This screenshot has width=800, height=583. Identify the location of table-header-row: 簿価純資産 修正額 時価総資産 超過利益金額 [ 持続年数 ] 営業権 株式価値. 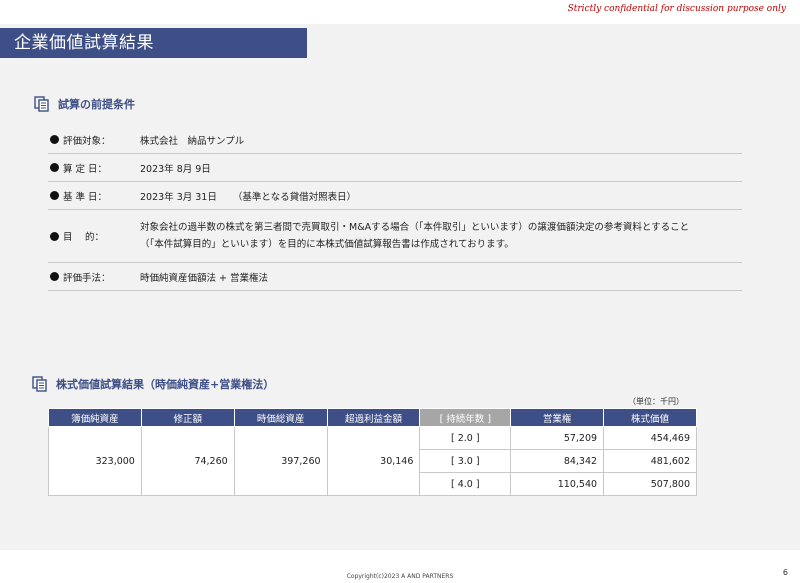
(372, 417).